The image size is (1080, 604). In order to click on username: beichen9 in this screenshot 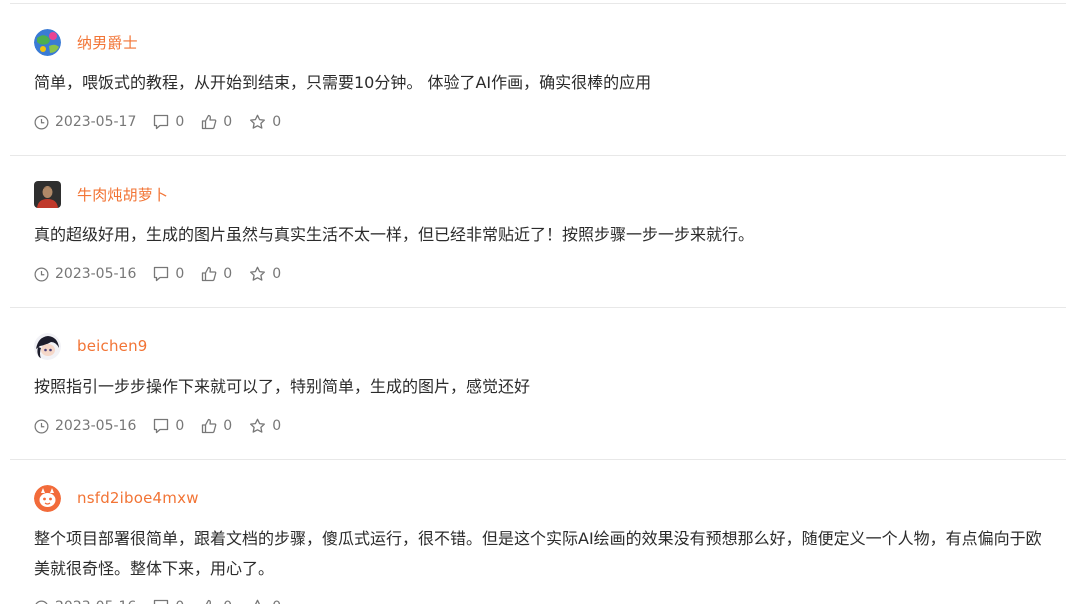, I will do `click(112, 346)`.